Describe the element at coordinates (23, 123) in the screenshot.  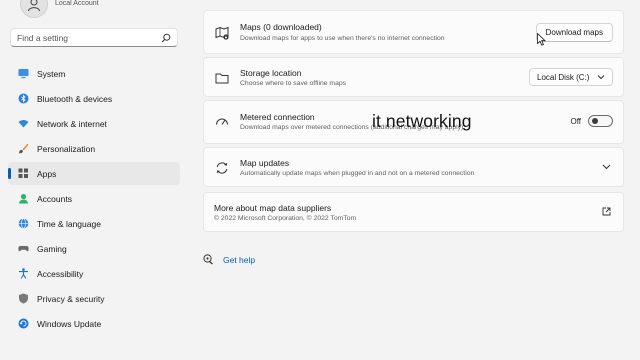
I see `wifi-icon` at that location.